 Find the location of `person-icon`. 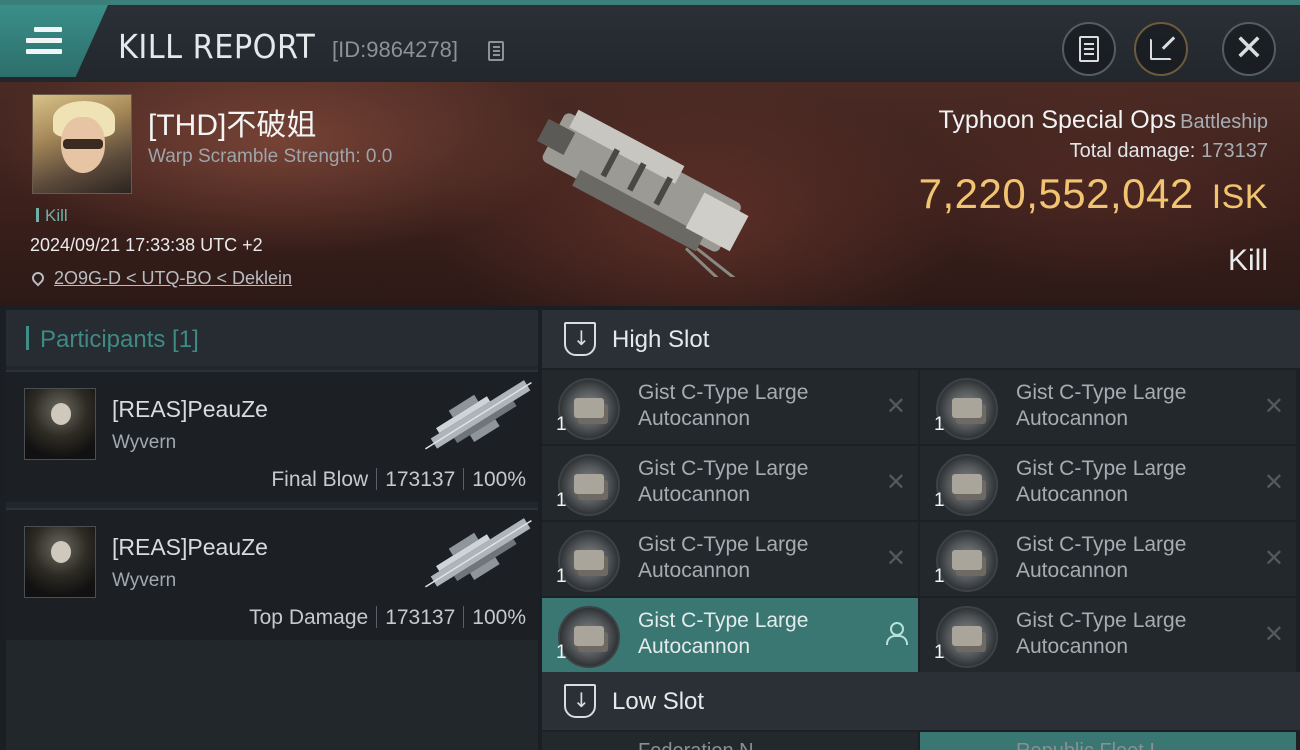

person-icon is located at coordinates (897, 633).